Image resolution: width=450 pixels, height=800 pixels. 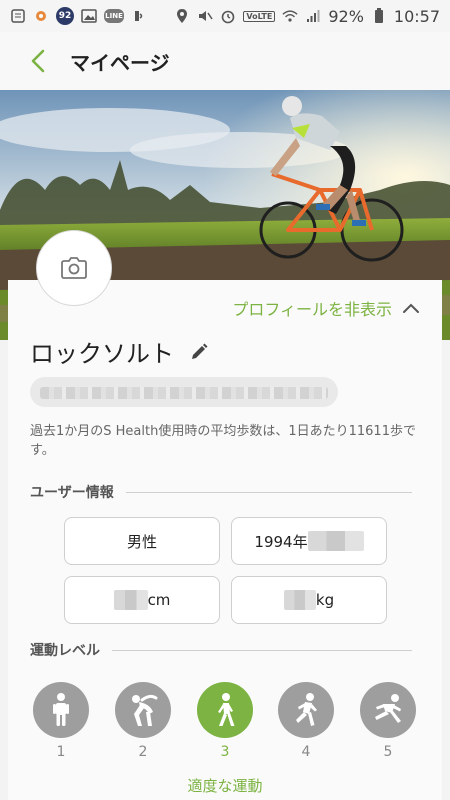 I want to click on signal-icon, so click(x=313, y=16).